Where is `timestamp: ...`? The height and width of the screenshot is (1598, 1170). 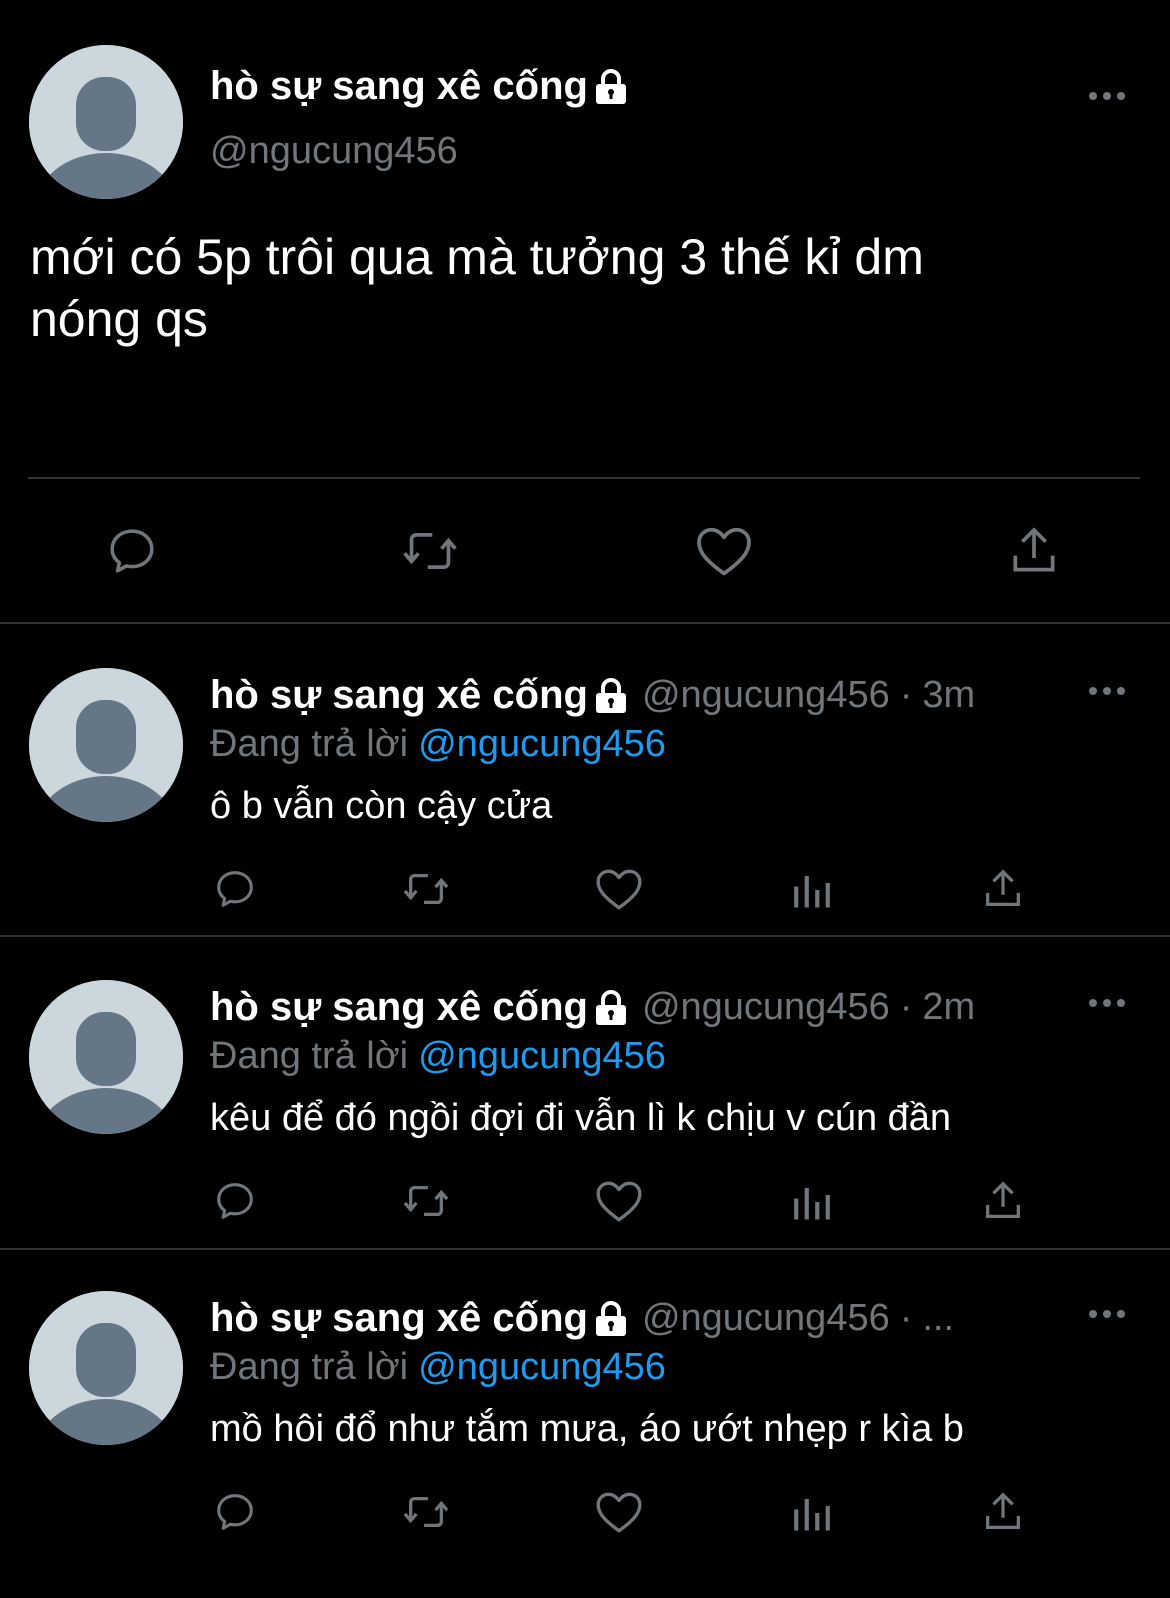 timestamp: ... is located at coordinates (938, 1318).